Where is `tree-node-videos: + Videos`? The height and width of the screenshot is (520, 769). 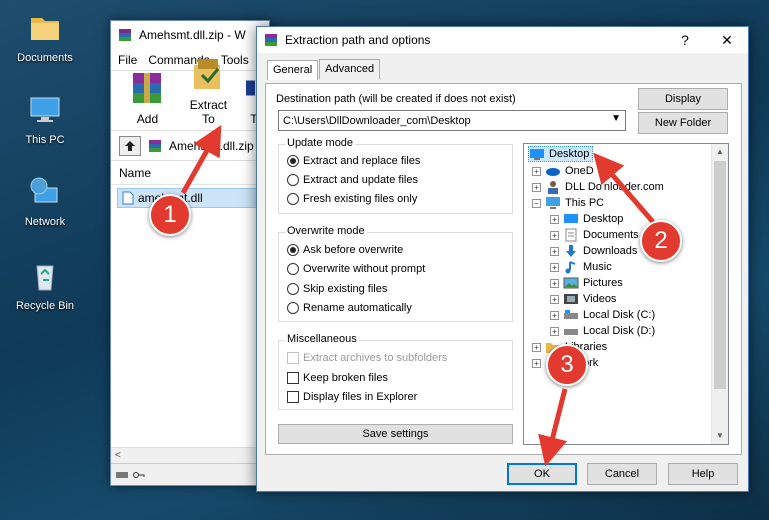 tree-node-videos: + Videos is located at coordinates (583, 299).